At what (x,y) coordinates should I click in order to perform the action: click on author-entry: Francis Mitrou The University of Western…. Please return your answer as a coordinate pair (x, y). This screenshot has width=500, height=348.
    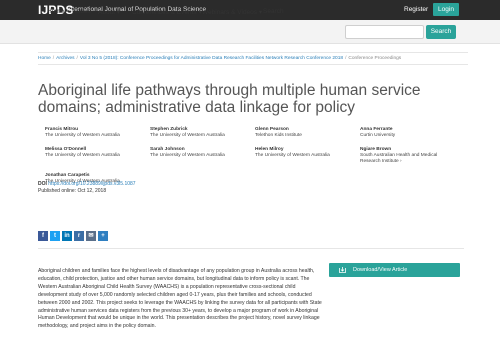
    Looking at the image, I should click on (95, 133).